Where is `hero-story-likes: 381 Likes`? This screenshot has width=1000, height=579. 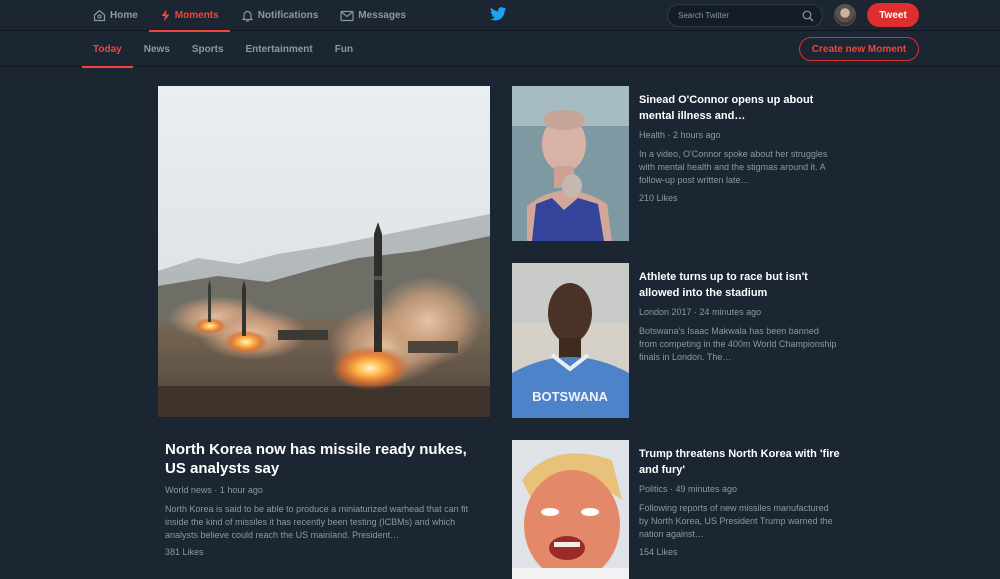
hero-story-likes: 381 Likes is located at coordinates (184, 552).